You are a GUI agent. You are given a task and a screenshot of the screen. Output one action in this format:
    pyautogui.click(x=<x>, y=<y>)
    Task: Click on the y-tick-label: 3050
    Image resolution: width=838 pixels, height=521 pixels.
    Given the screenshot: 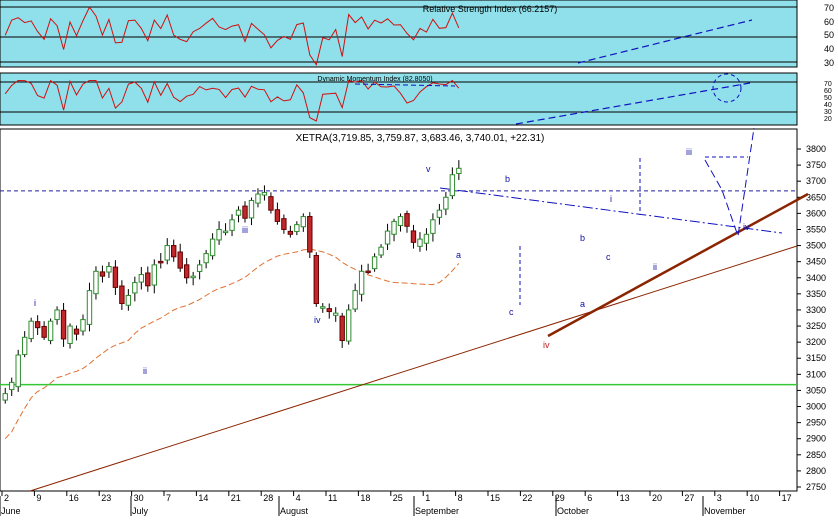 What is the action you would take?
    pyautogui.click(x=816, y=390)
    